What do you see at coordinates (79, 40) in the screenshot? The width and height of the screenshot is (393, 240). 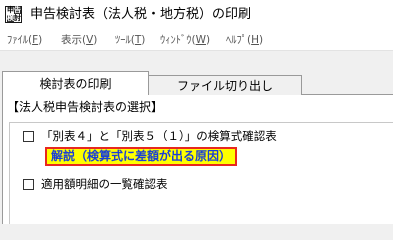 I see `menu-view: 表示(V)` at bounding box center [79, 40].